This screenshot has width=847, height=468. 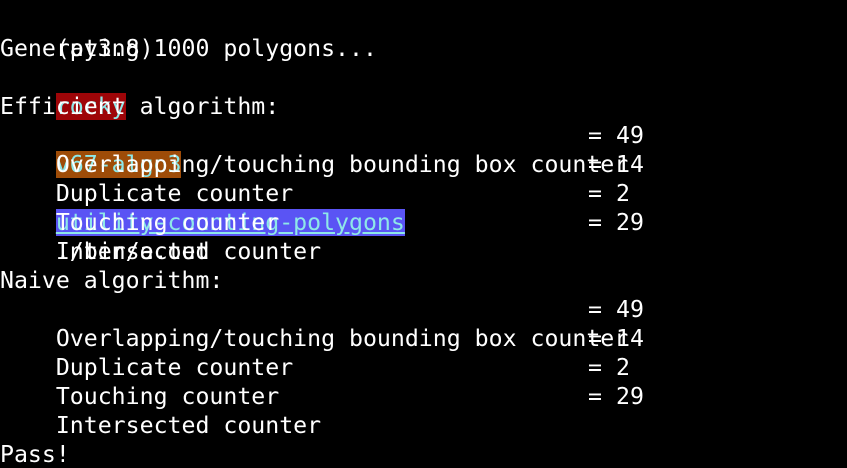 What do you see at coordinates (112, 280) in the screenshot?
I see `section-heading-naive: Naive algorithm:` at bounding box center [112, 280].